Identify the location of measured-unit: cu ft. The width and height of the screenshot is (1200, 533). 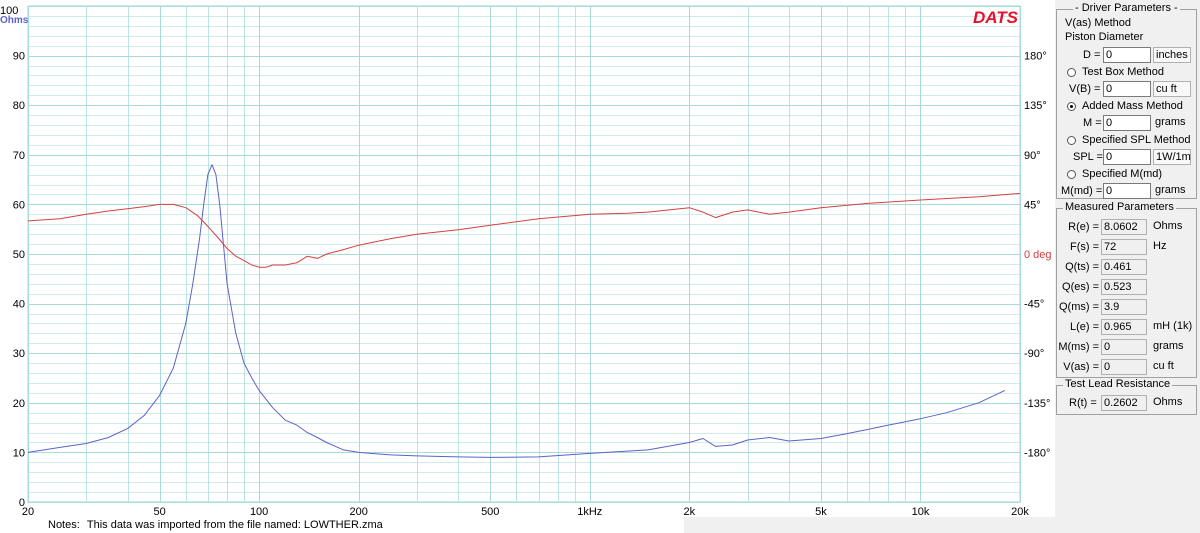
(1163, 366).